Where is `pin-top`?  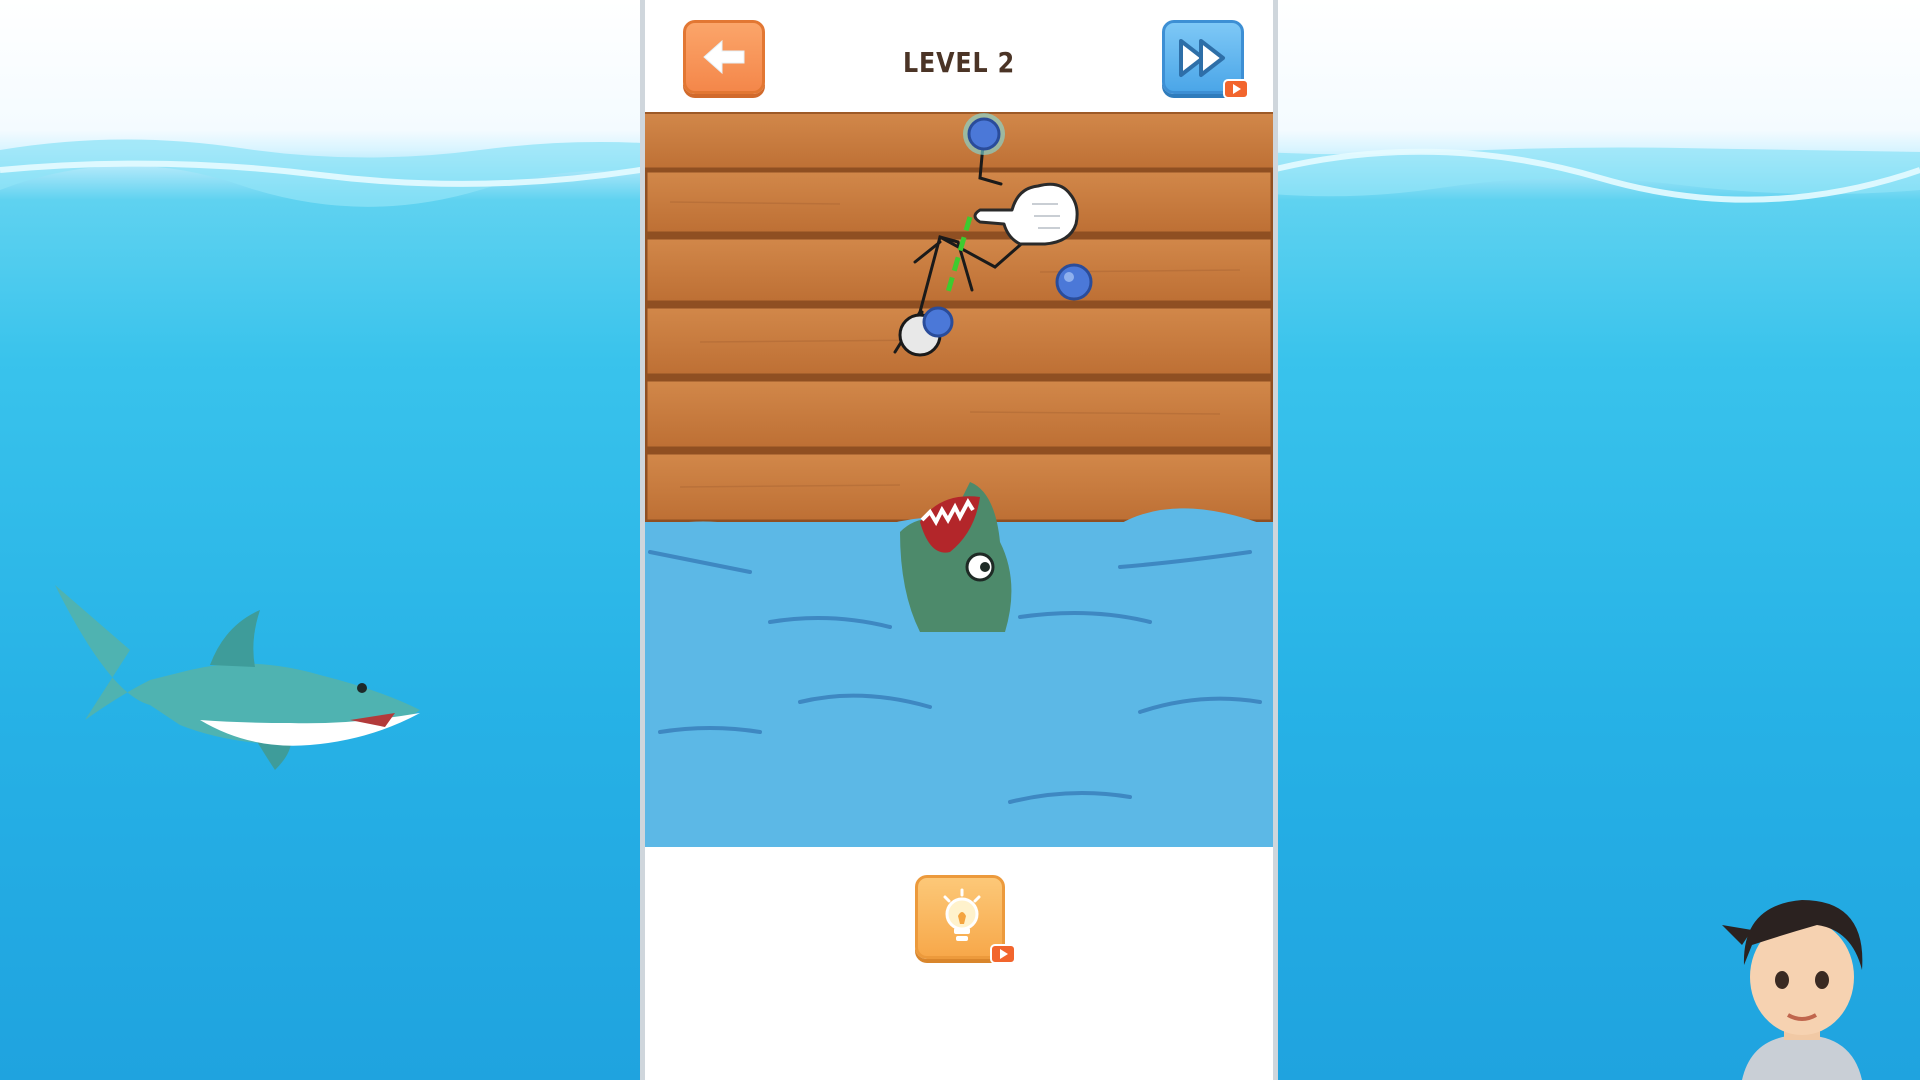 pin-top is located at coordinates (984, 134).